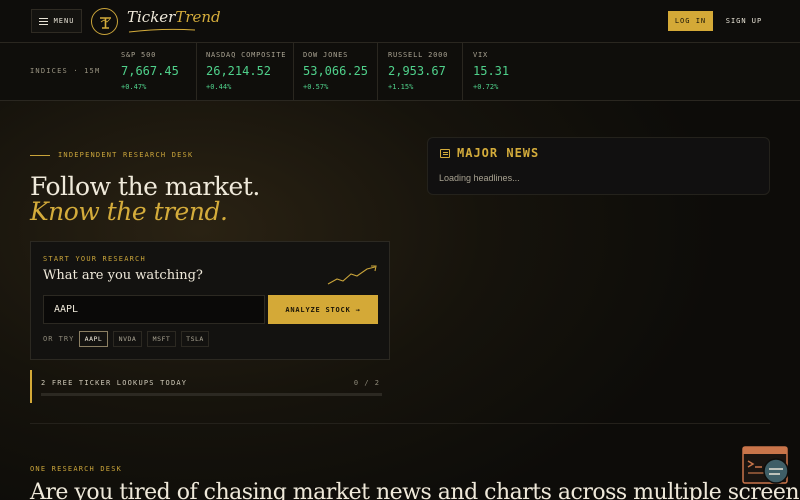 This screenshot has width=800, height=500. I want to click on ticker-item-sp500: S&P 500 7,667.45 +0.47%, so click(159, 71).